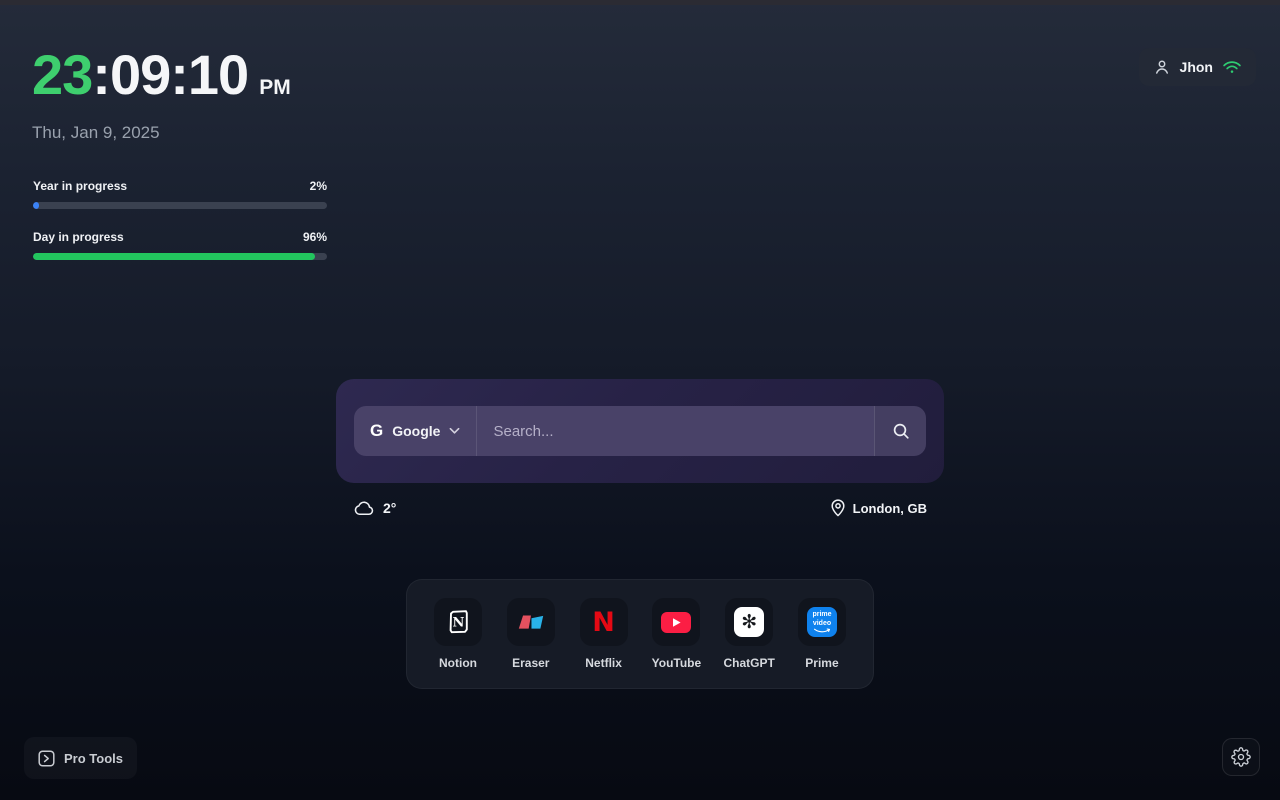 The height and width of the screenshot is (800, 1280). I want to click on user-badge: Jhon, so click(1197, 67).